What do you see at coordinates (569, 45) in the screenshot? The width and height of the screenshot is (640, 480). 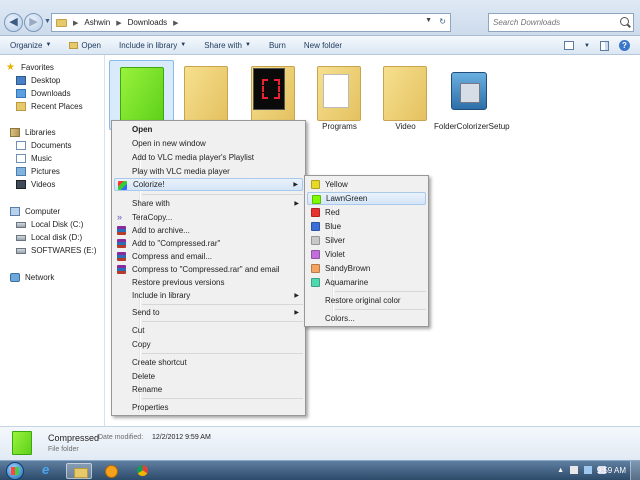 I see `change-view-icon` at bounding box center [569, 45].